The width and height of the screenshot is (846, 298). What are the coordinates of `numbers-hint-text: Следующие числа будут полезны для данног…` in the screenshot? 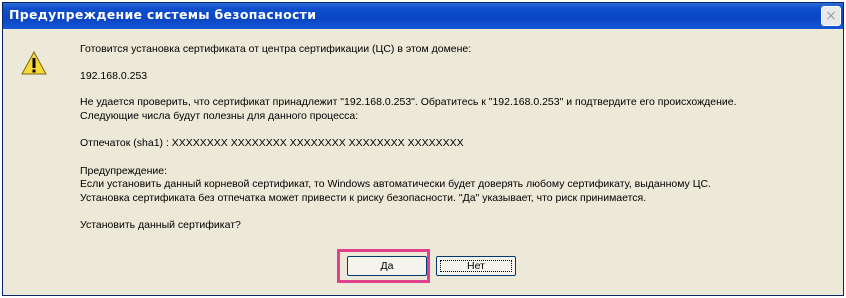 It's located at (219, 115).